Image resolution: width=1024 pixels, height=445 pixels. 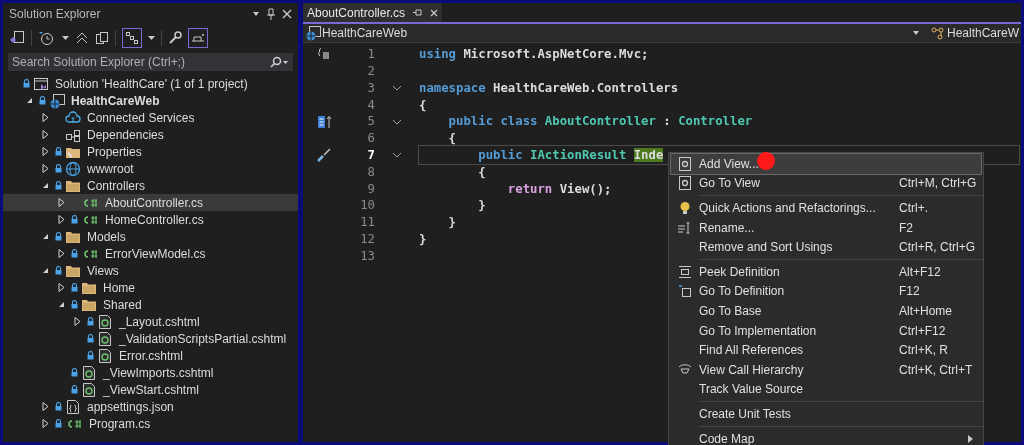 I want to click on line-number: 13, so click(x=367, y=256).